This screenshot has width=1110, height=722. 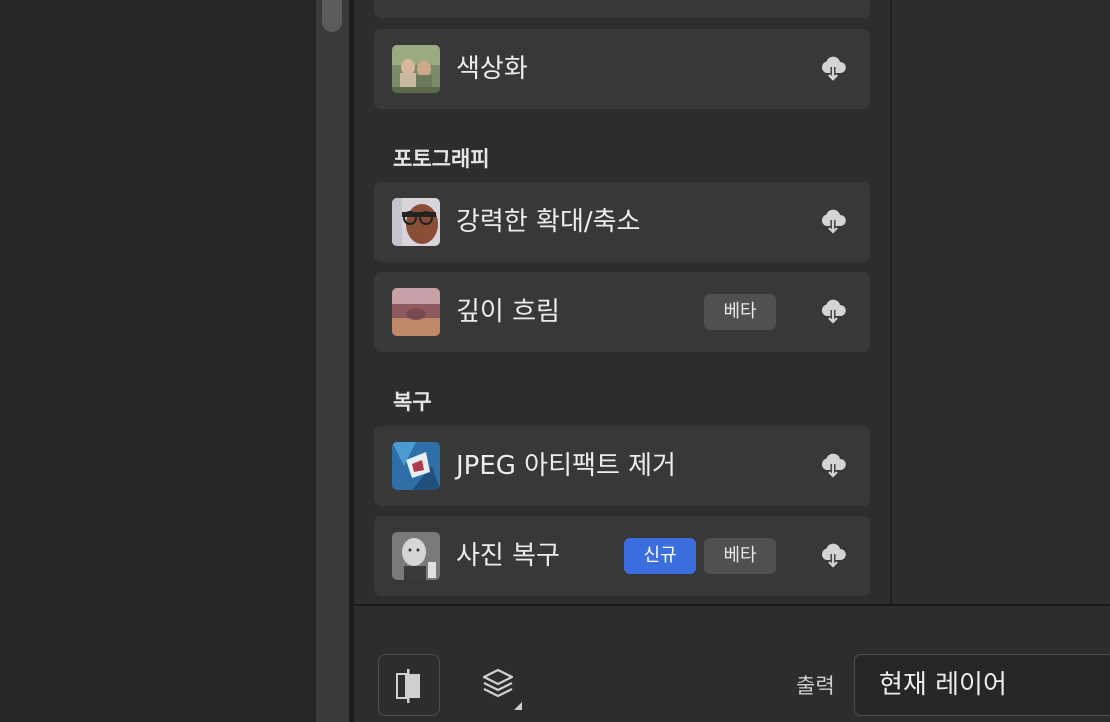 What do you see at coordinates (332, 16) in the screenshot?
I see `scrollbar-thumb` at bounding box center [332, 16].